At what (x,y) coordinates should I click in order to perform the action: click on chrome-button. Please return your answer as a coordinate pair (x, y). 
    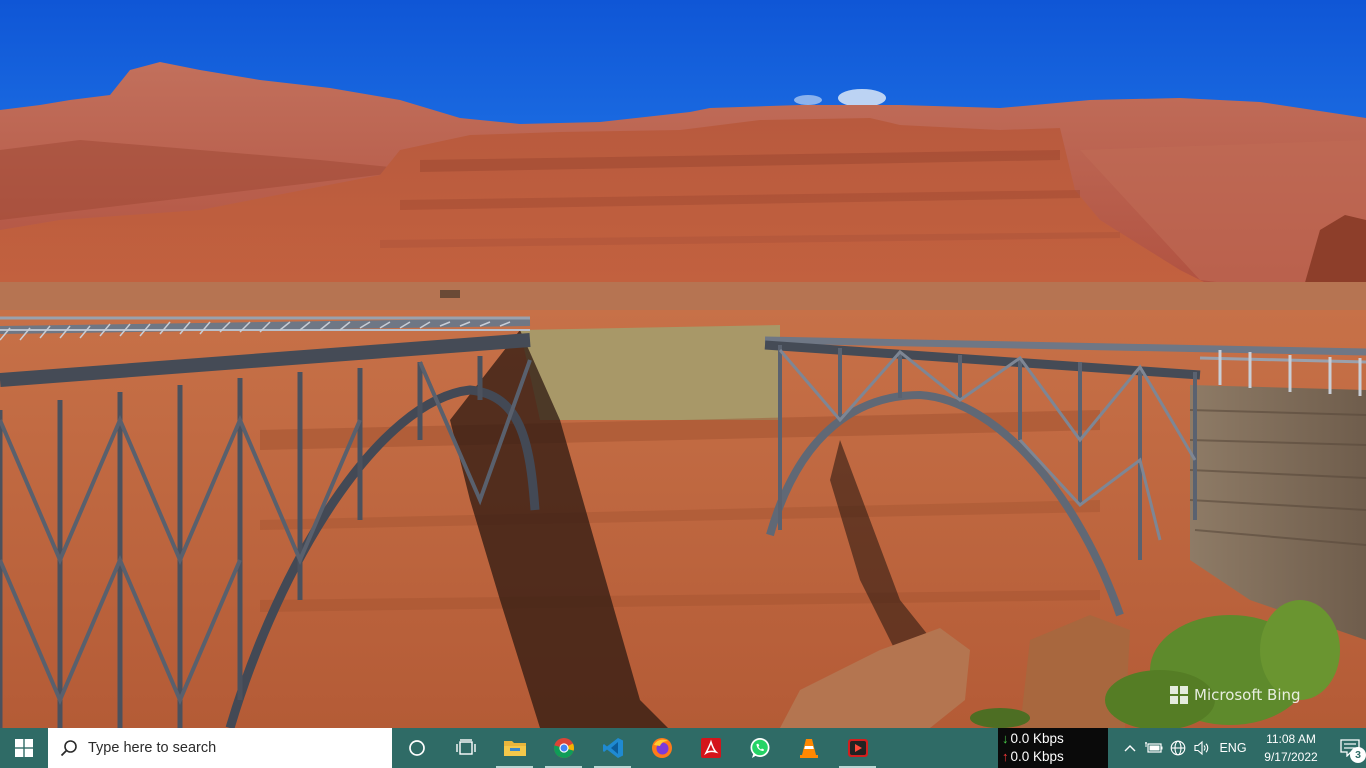
    Looking at the image, I should click on (563, 748).